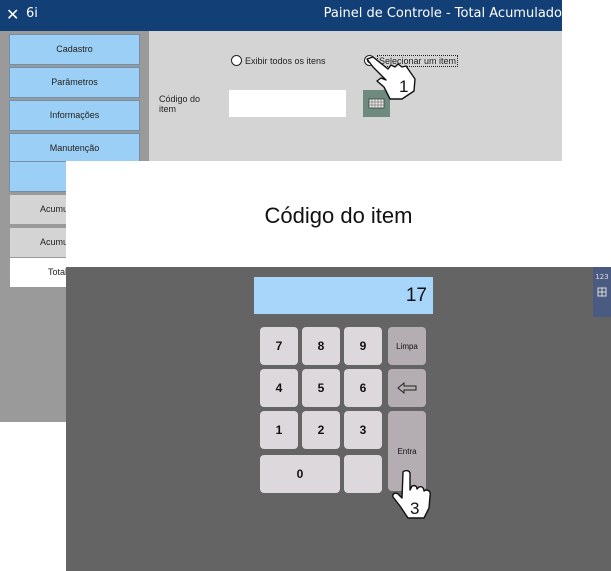 The image size is (611, 571). Describe the element at coordinates (363, 474) in the screenshot. I see `key-blank` at that location.